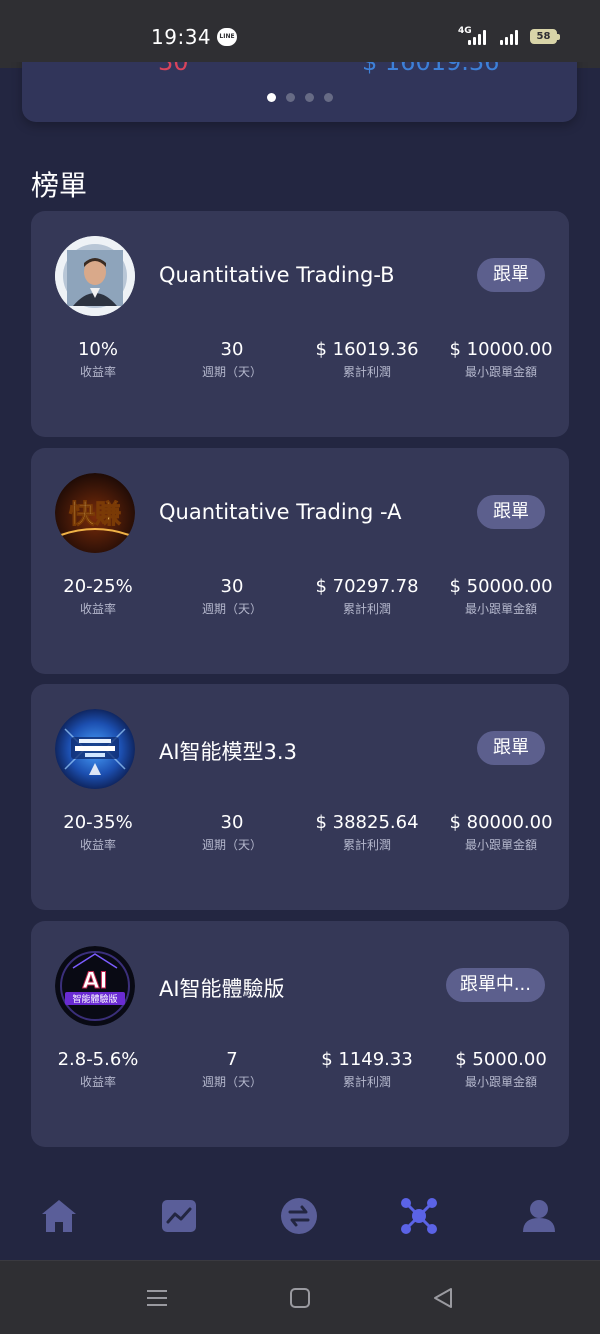  What do you see at coordinates (227, 37) in the screenshot?
I see `line-app-icon: LINE` at bounding box center [227, 37].